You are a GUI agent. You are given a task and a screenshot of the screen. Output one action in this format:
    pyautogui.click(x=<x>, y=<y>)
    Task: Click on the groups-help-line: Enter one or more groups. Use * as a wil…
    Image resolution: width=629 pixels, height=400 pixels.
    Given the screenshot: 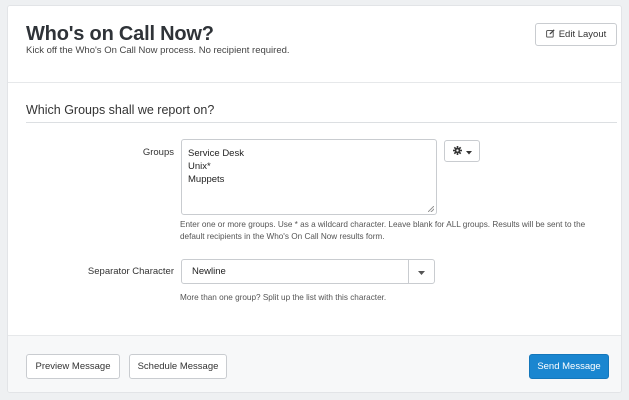 What is the action you would take?
    pyautogui.click(x=383, y=224)
    